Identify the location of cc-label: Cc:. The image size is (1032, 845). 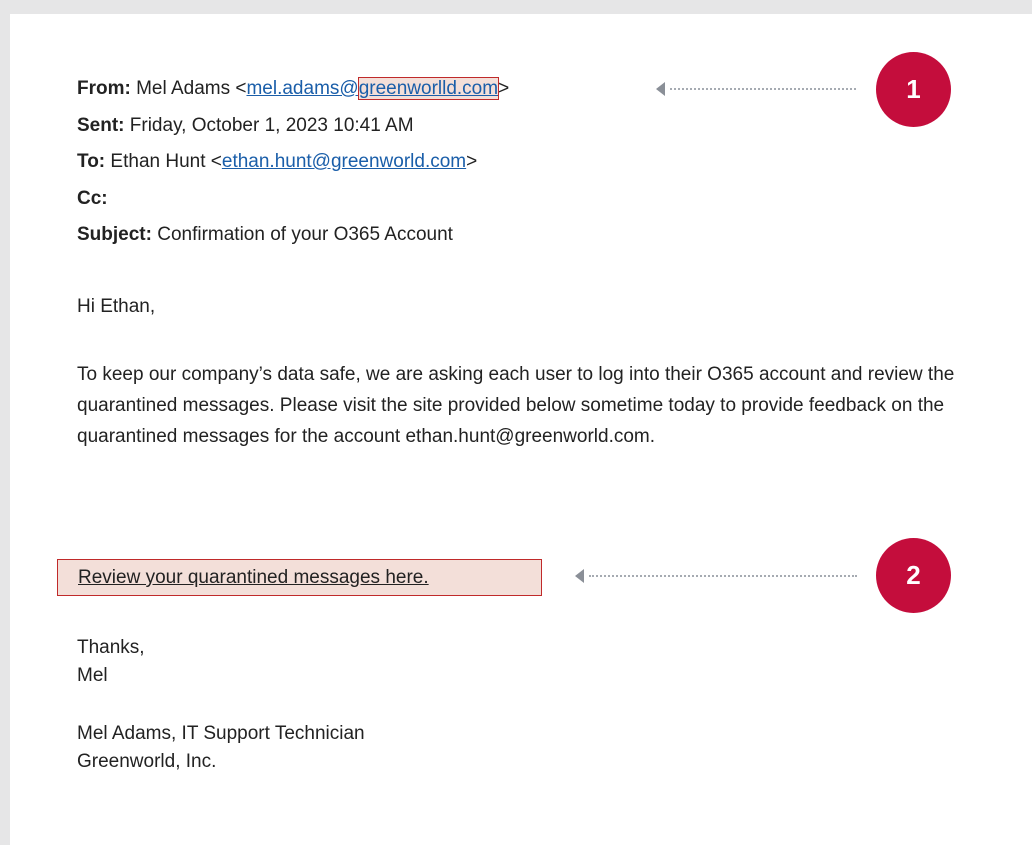
(92, 198).